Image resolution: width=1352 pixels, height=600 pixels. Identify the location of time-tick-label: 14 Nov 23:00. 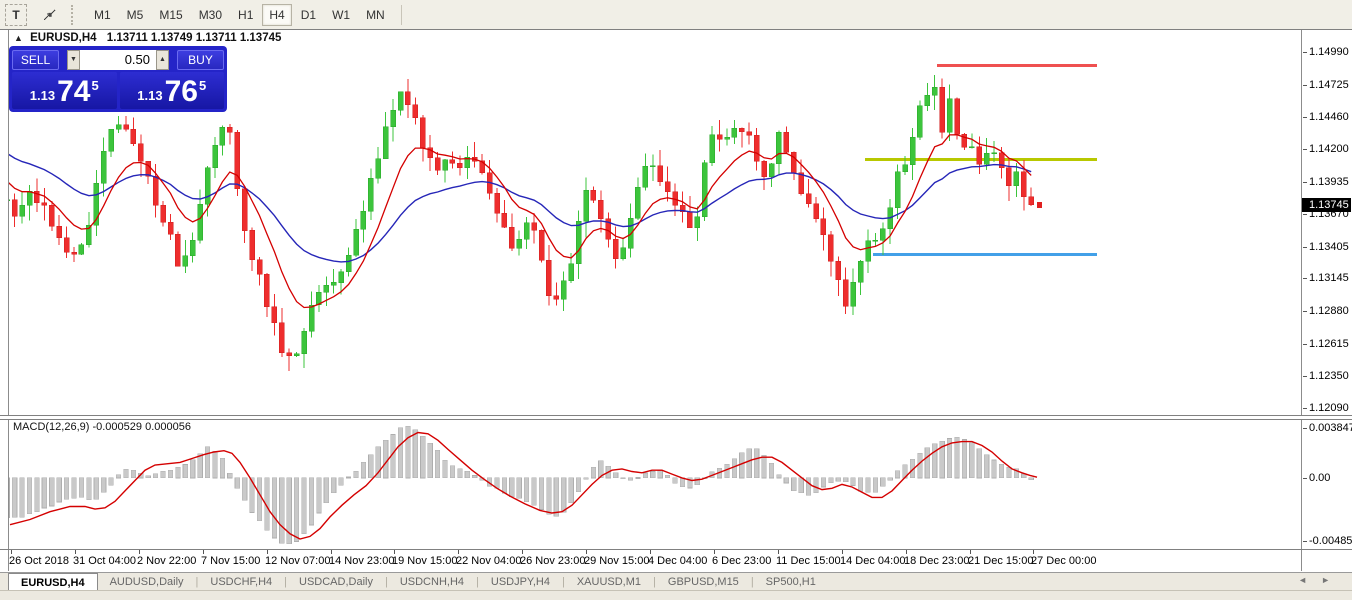
(362, 558).